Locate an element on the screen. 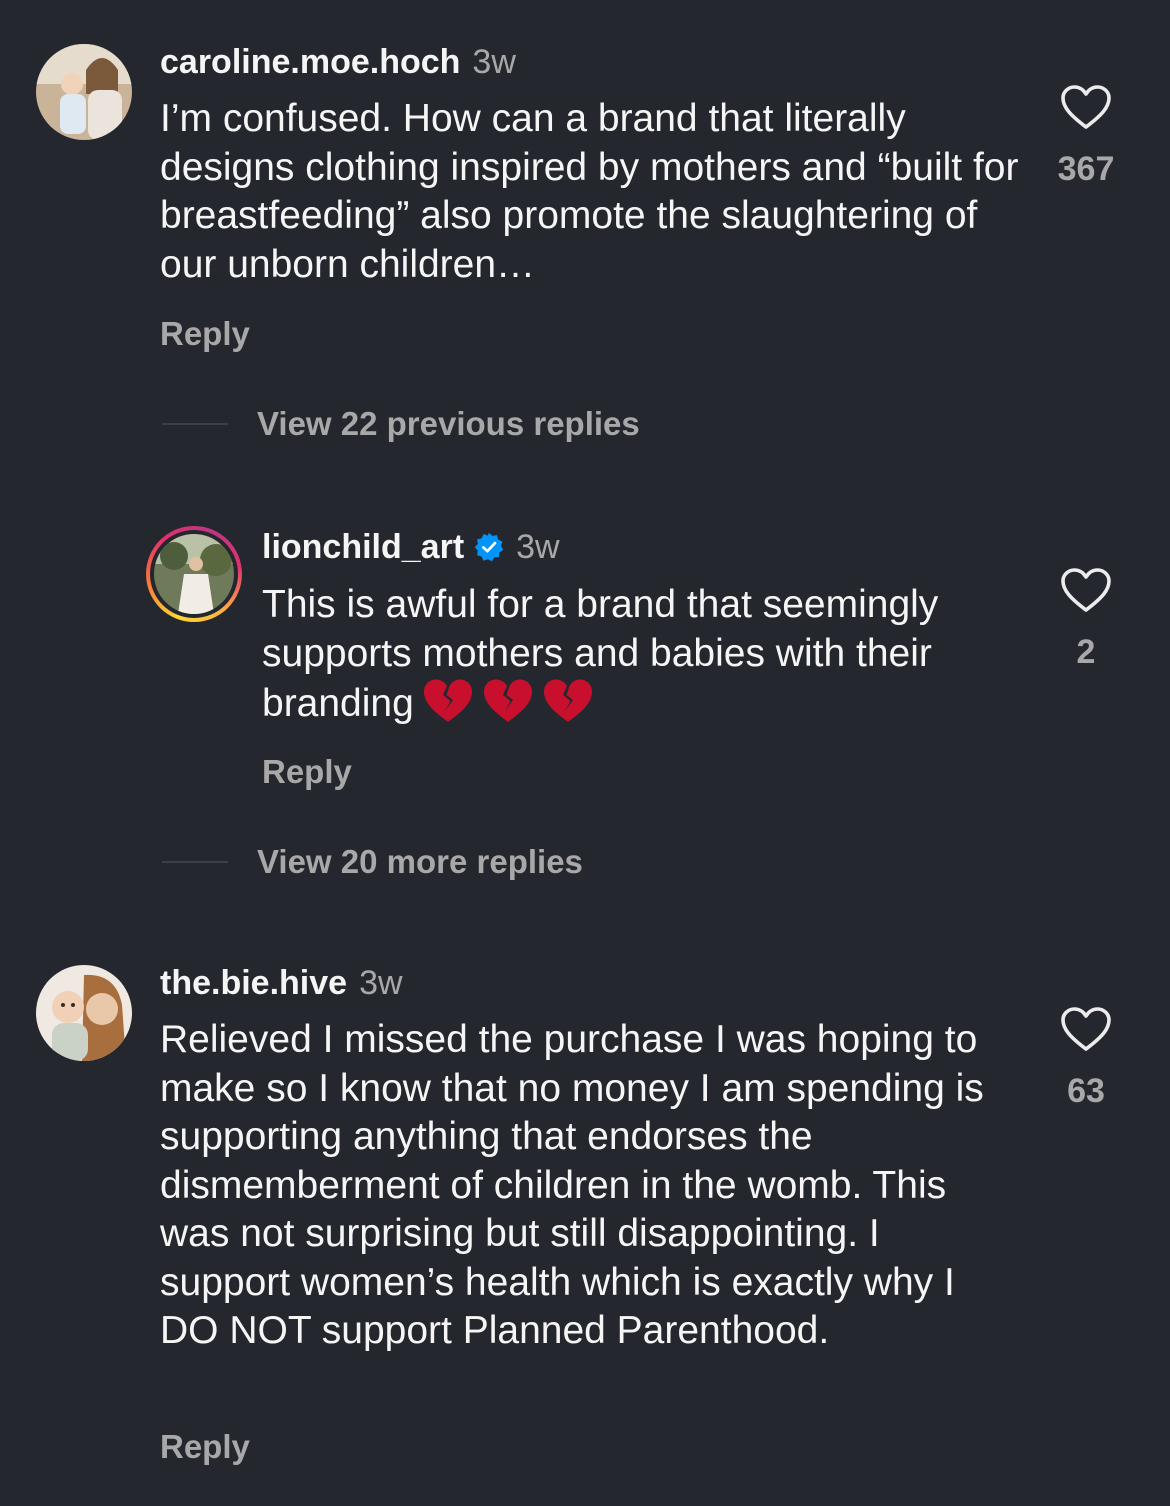 This screenshot has height=1506, width=1170. like-count: 367 is located at coordinates (1086, 169).